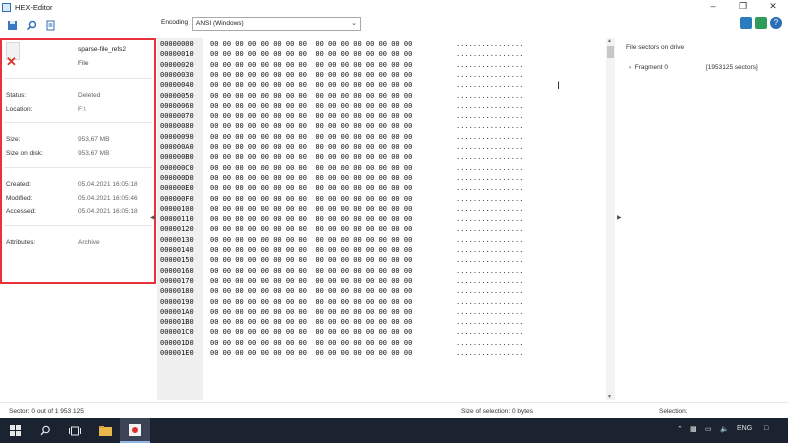  What do you see at coordinates (50, 25) in the screenshot?
I see `document-icon` at bounding box center [50, 25].